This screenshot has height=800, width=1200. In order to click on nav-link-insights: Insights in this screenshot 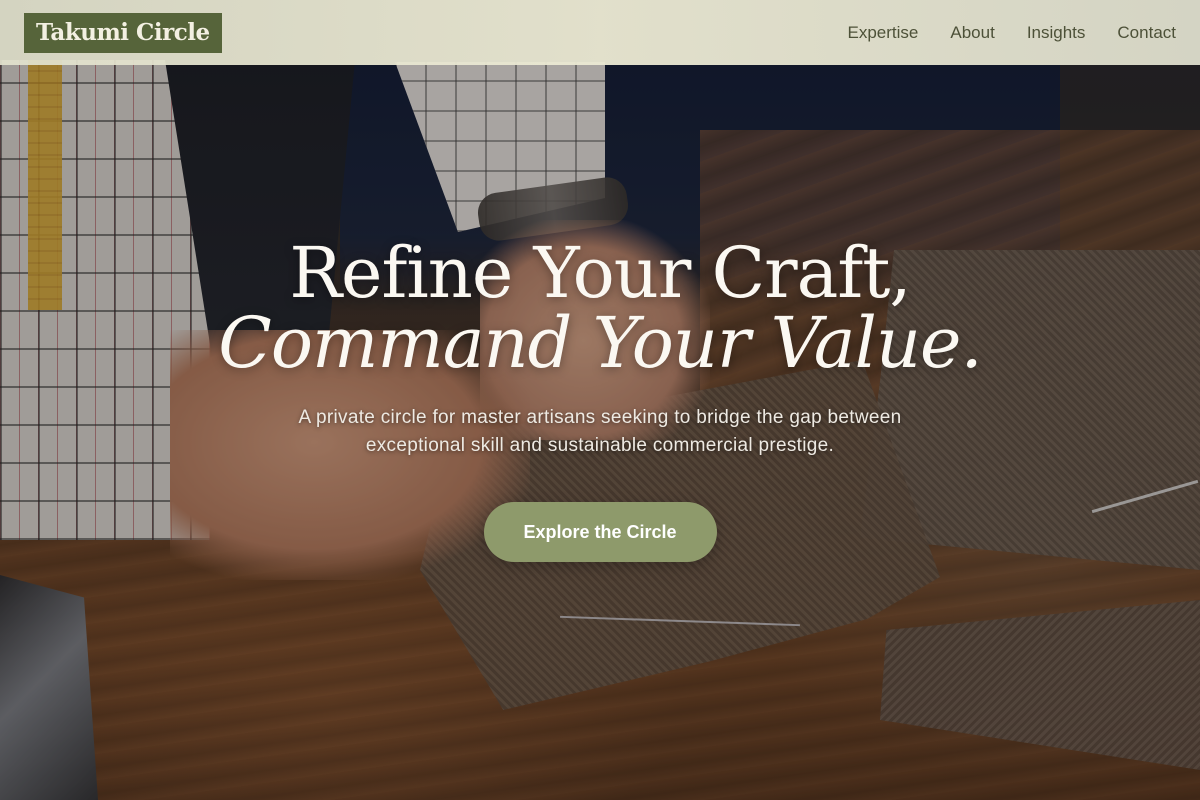, I will do `click(1056, 33)`.